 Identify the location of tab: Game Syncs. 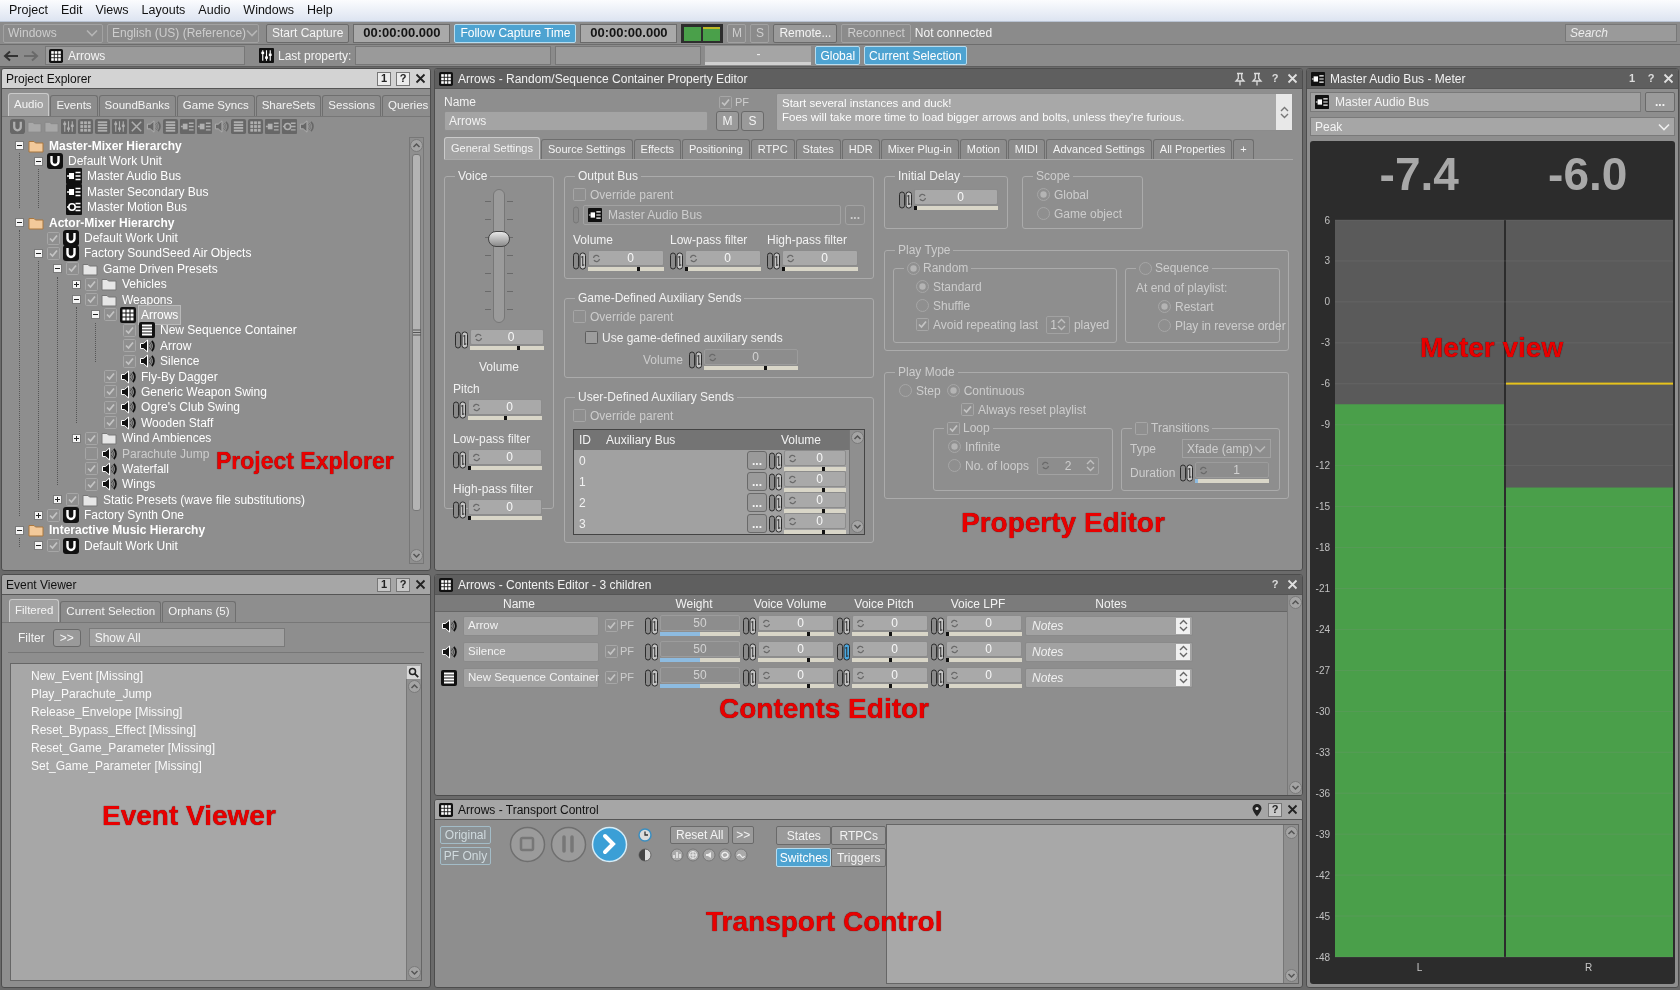
(215, 105).